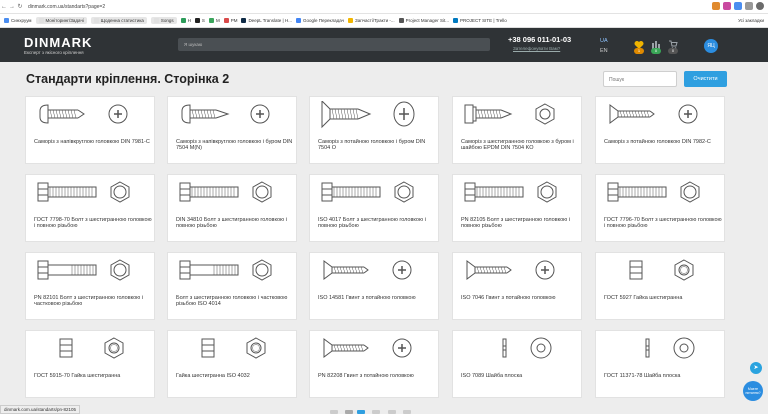 The width and height of the screenshot is (768, 414). I want to click on bookmark-item: Синхруум, so click(18, 20).